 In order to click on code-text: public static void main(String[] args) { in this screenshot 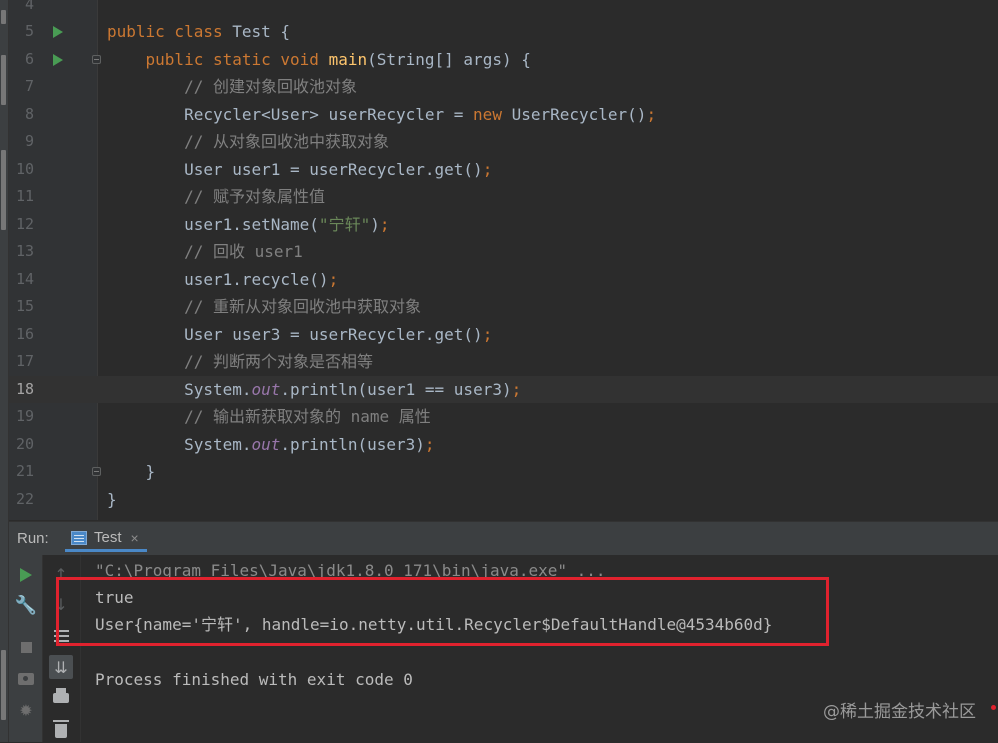, I will do `click(319, 60)`.